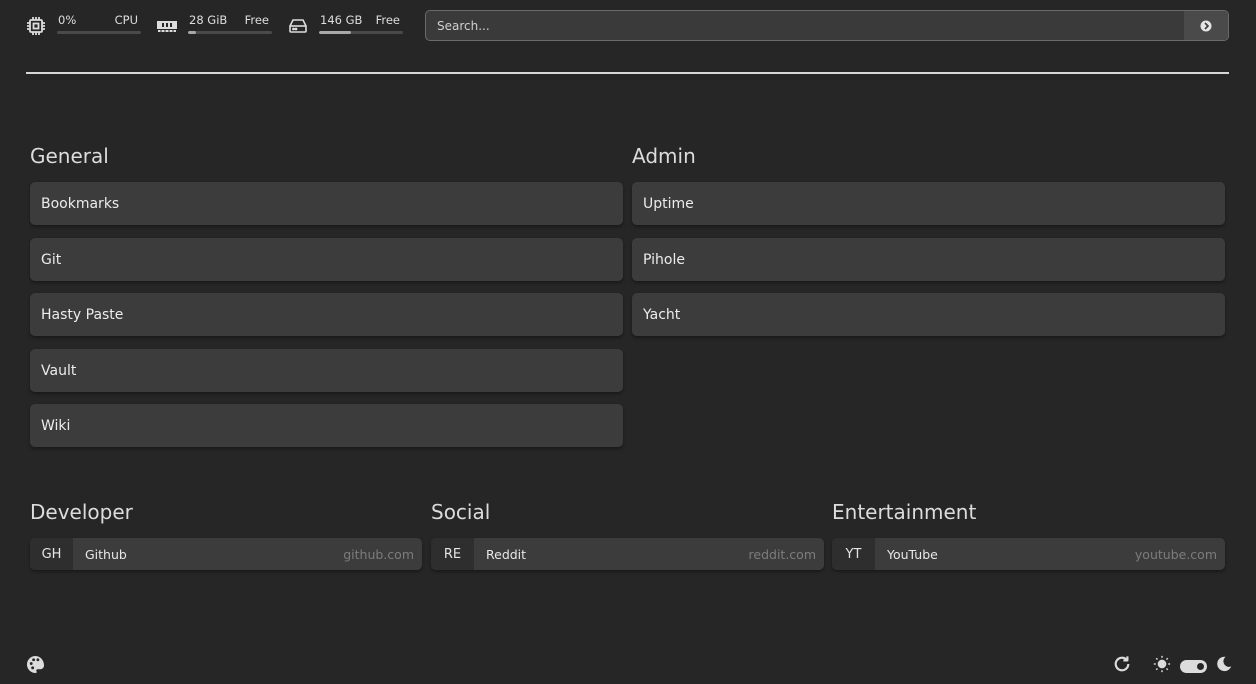 This screenshot has height=684, width=1256. What do you see at coordinates (506, 554) in the screenshot?
I see `bookmark-name: Reddit` at bounding box center [506, 554].